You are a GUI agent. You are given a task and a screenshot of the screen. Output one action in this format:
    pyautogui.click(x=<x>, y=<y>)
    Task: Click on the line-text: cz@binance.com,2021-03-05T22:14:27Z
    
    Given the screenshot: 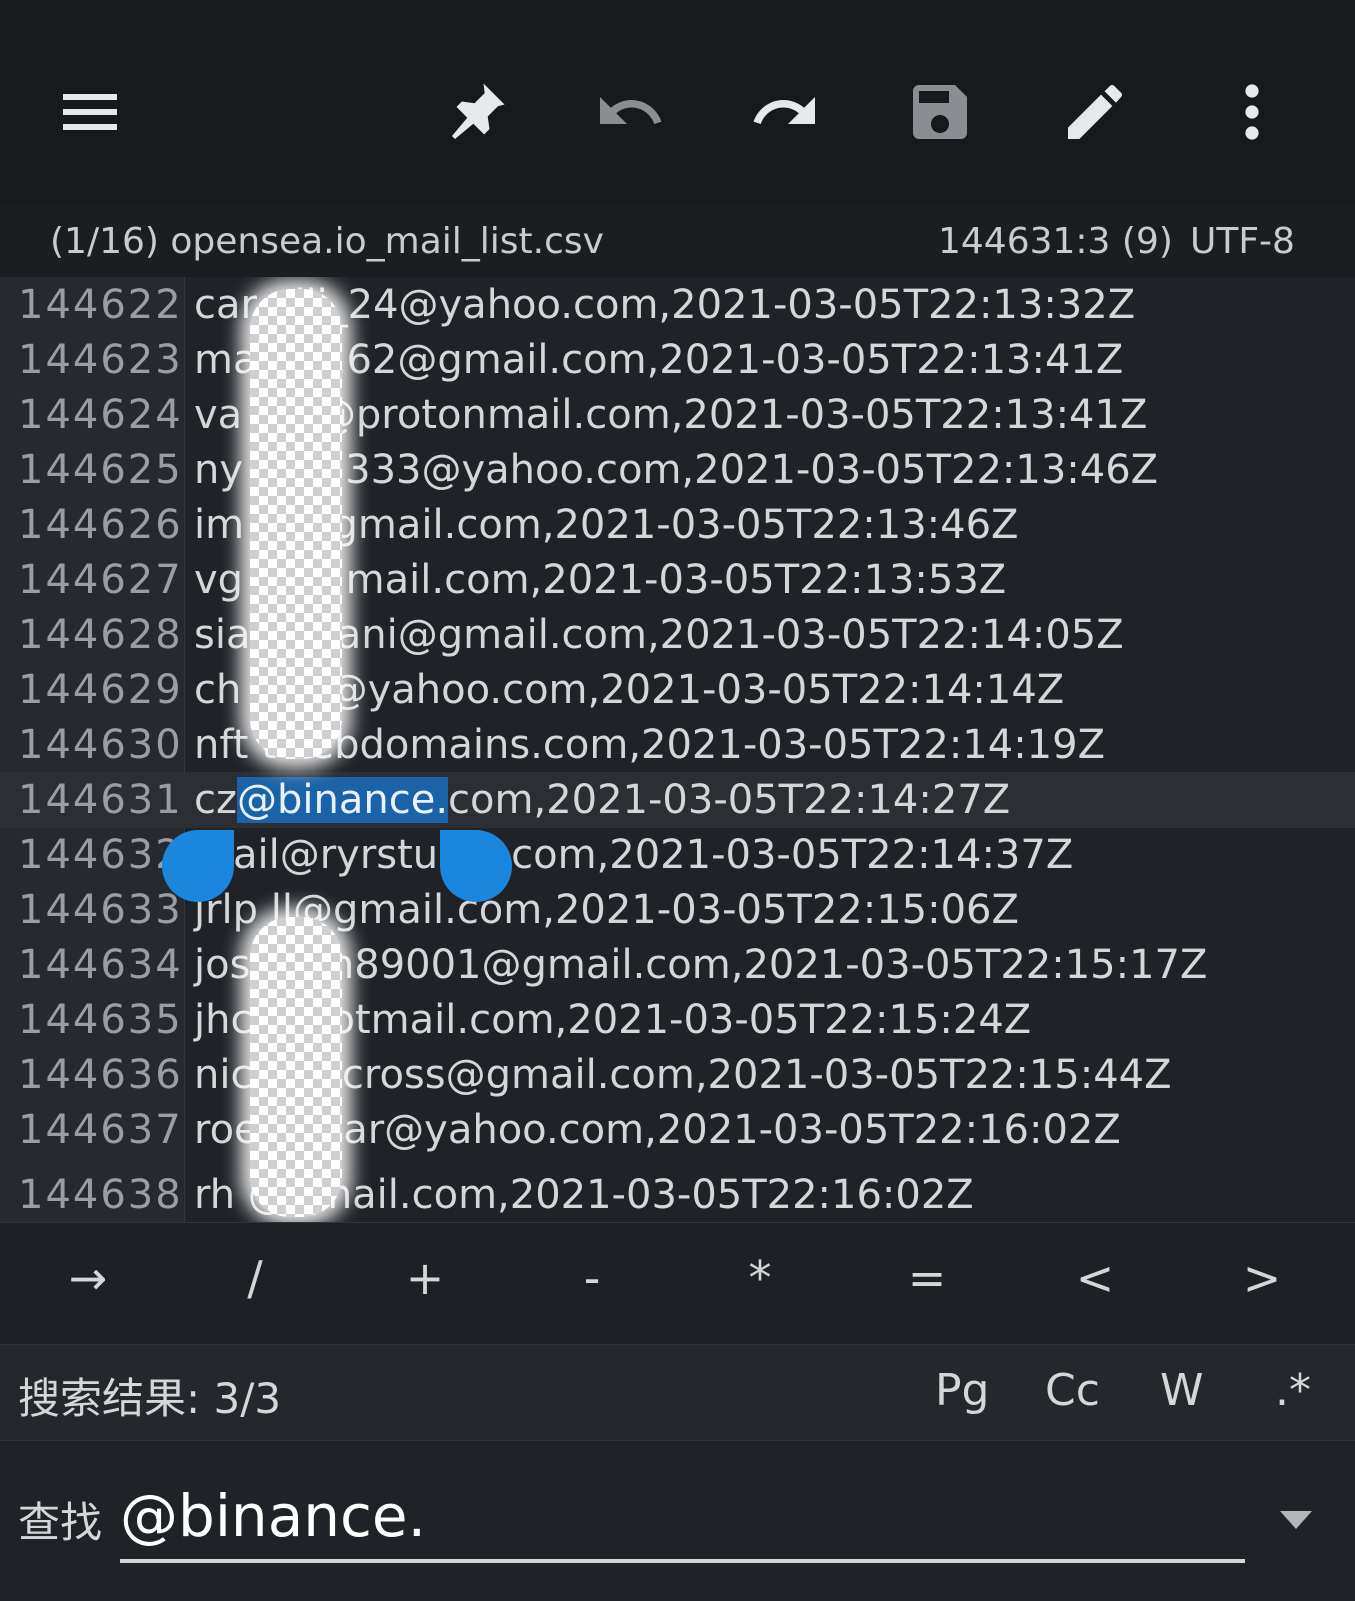 What is the action you would take?
    pyautogui.click(x=602, y=800)
    